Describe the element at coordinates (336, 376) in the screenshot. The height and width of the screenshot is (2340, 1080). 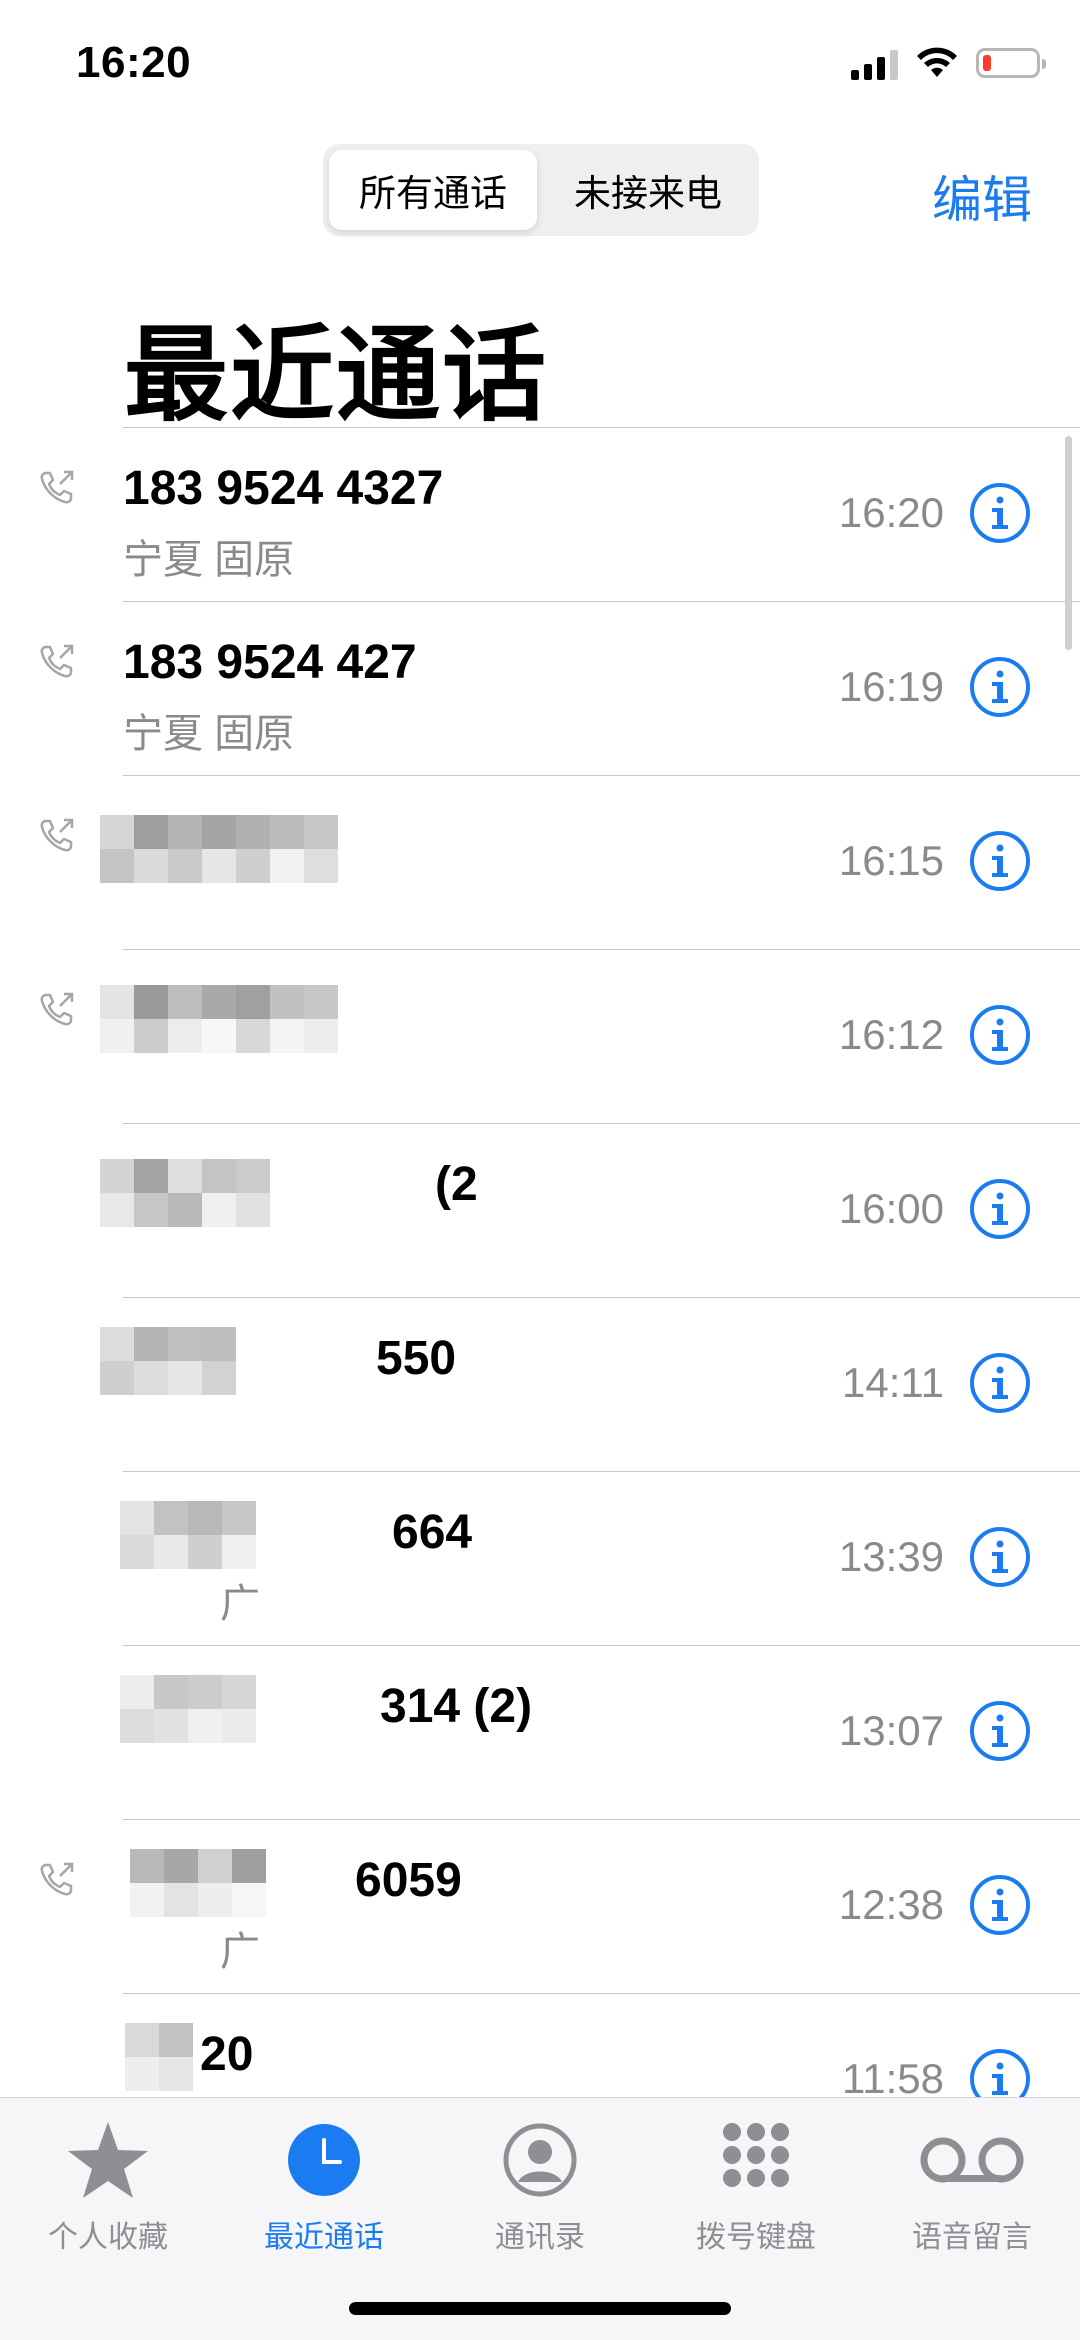
I see `page-title: 最近通话` at that location.